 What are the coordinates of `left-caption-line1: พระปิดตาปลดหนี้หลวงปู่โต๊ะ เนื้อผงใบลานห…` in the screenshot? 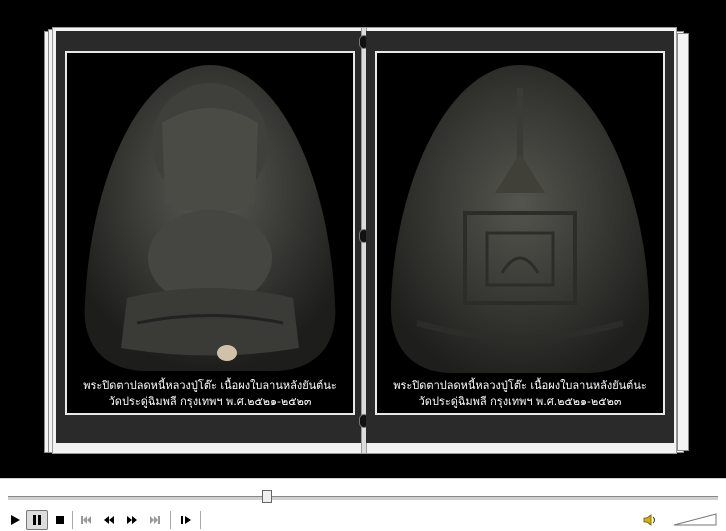 It's located at (210, 385).